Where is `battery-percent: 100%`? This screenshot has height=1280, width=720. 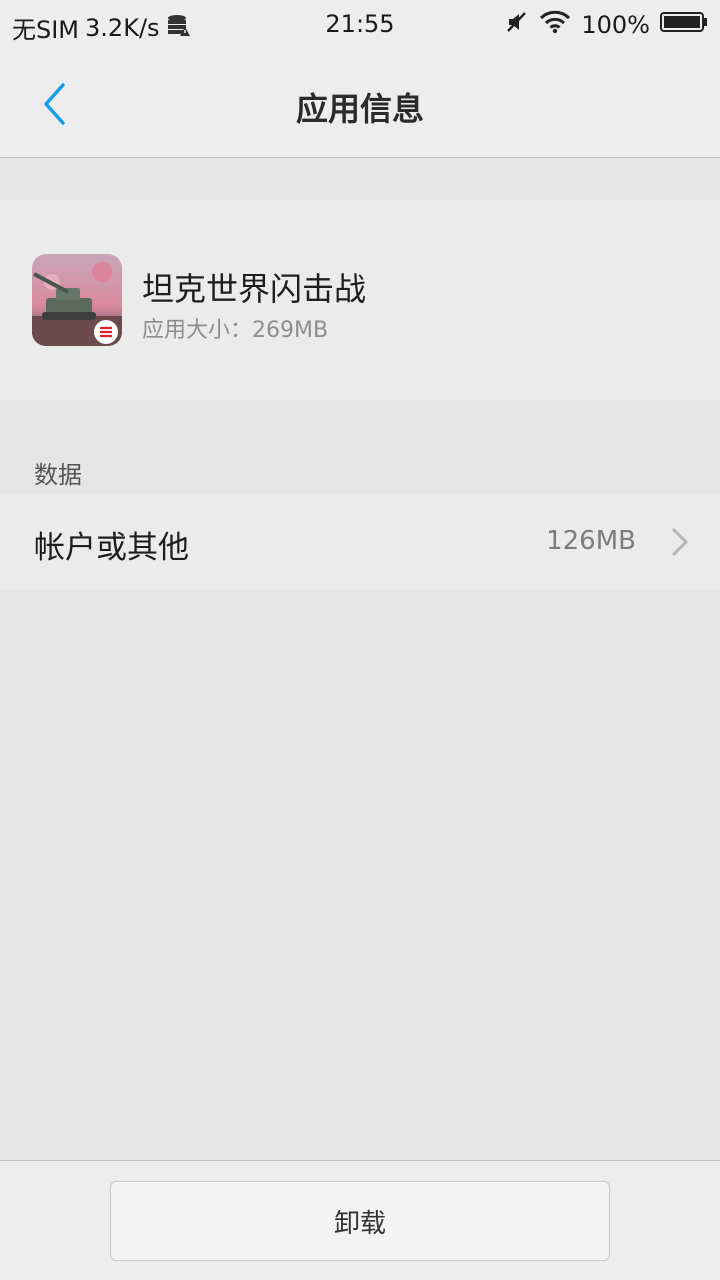
battery-percent: 100% is located at coordinates (615, 25).